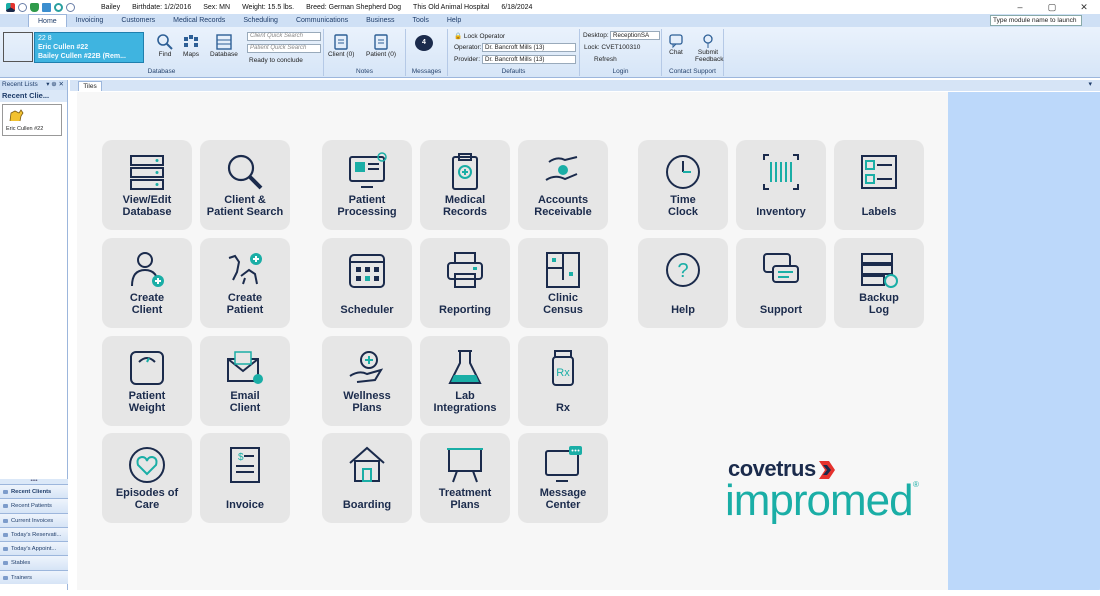 Image resolution: width=1100 pixels, height=596 pixels. Describe the element at coordinates (563, 185) in the screenshot. I see `tile-accounts-receivable: Accounts Receivable` at that location.